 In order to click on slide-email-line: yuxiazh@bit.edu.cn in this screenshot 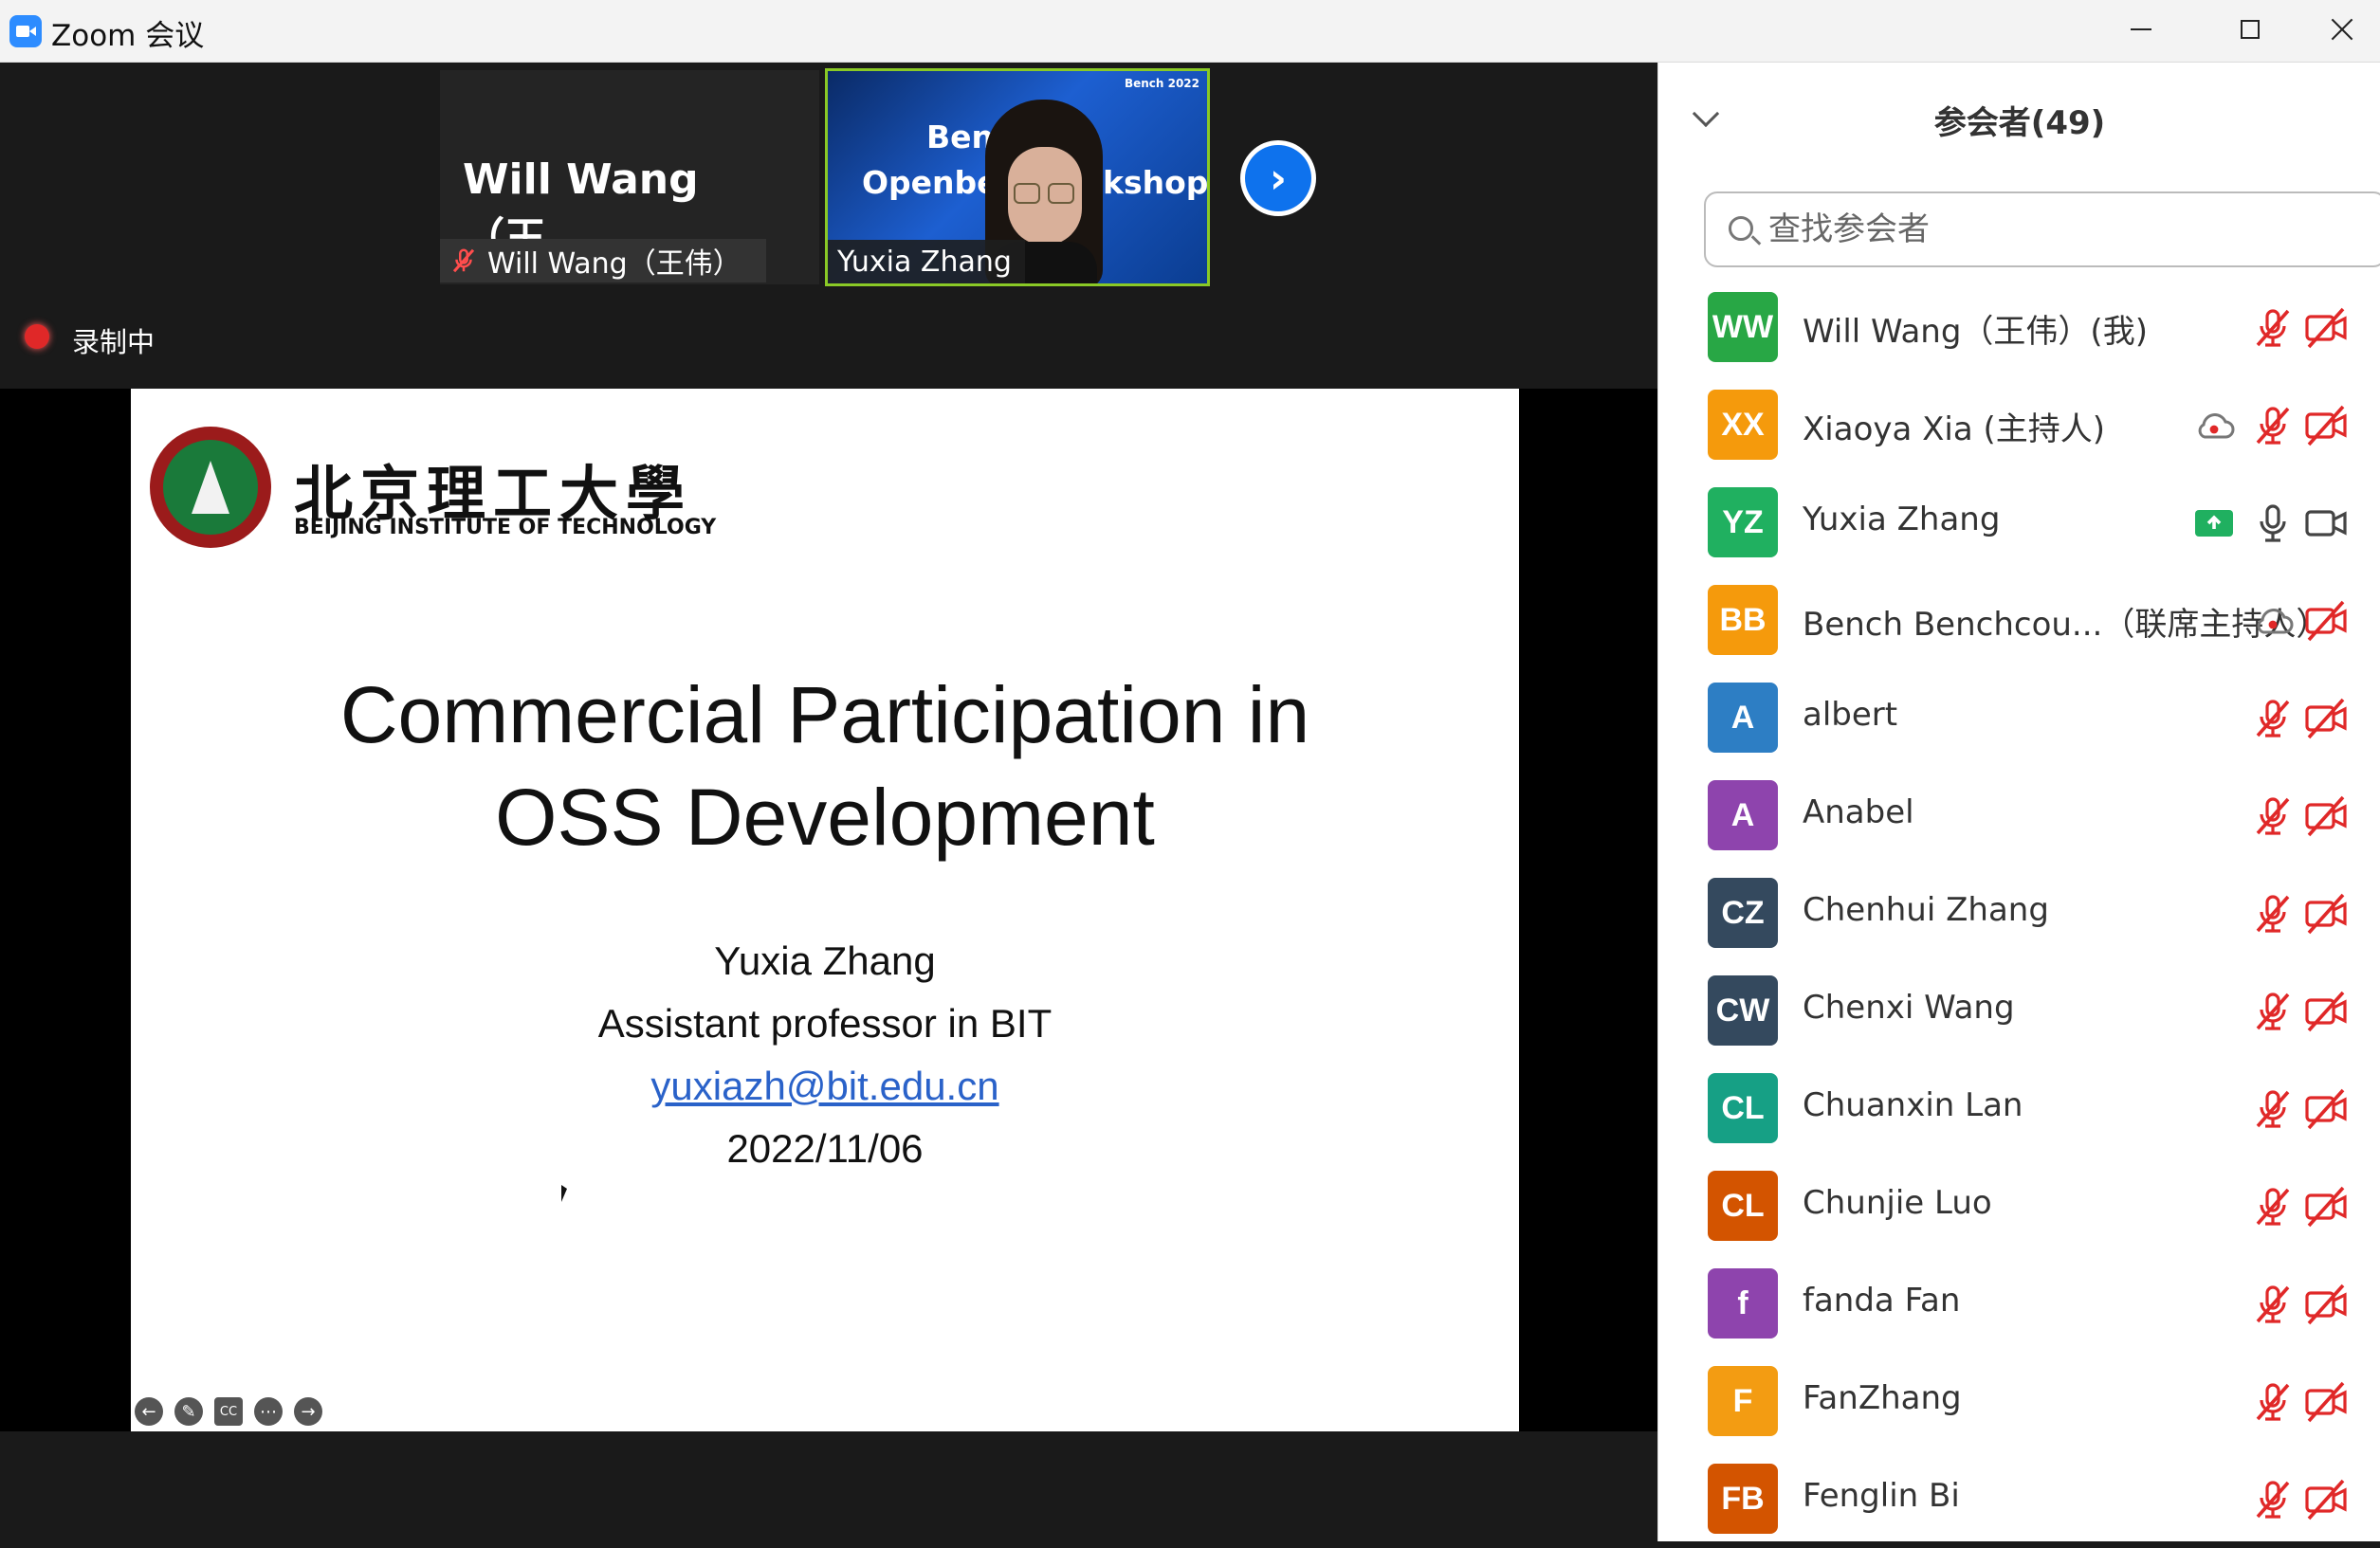, I will do `click(825, 1086)`.